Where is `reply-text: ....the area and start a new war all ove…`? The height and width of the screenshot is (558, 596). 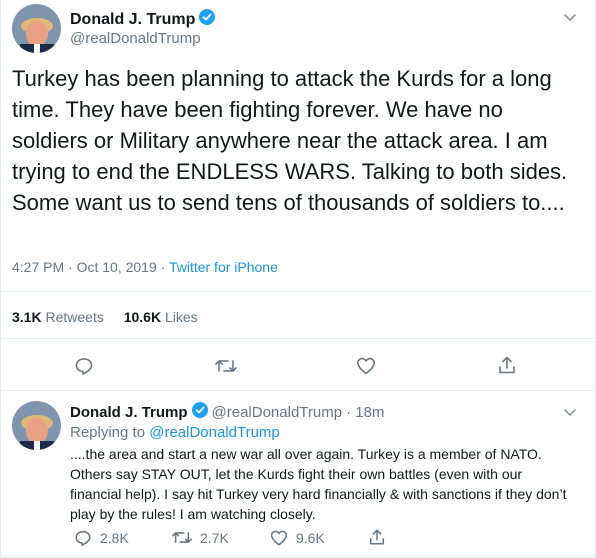 reply-text: ....the area and start a new war all ove… is located at coordinates (318, 484).